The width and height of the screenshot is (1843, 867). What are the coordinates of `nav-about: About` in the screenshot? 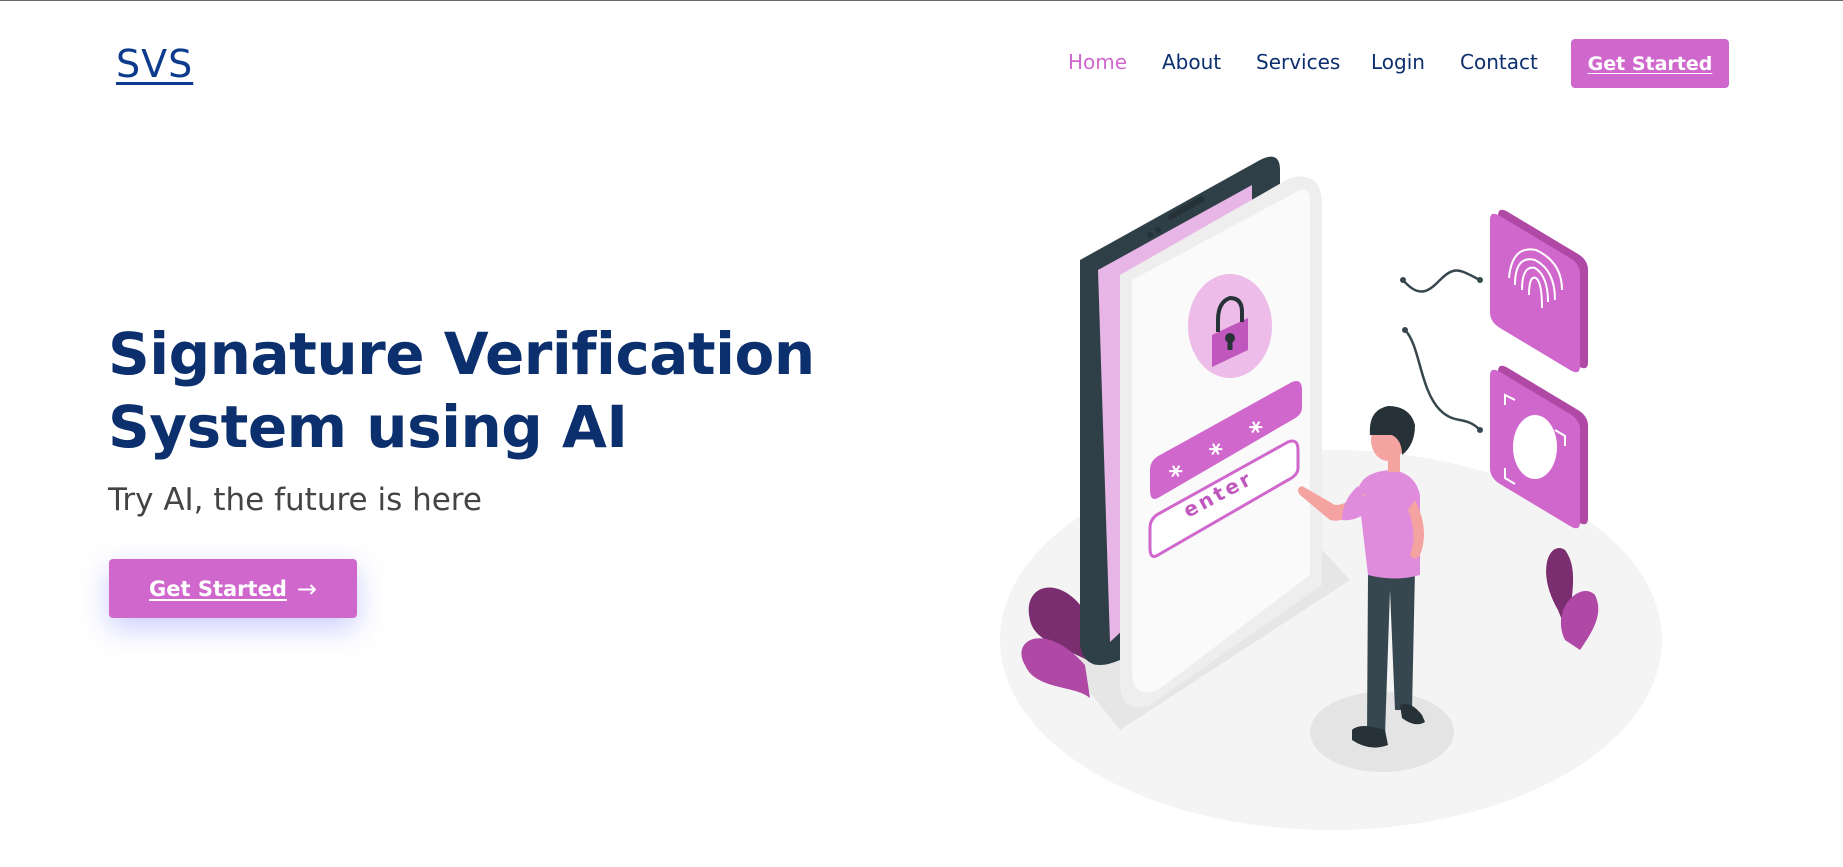 It's located at (1191, 62).